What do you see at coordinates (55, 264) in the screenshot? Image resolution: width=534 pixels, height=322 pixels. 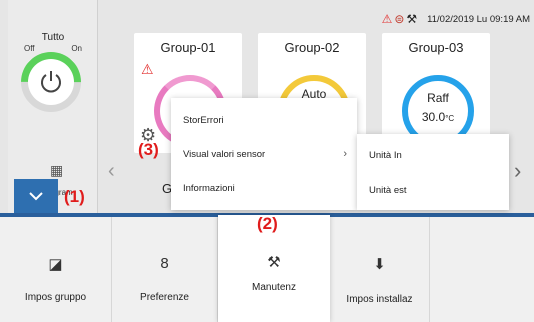 I see `group-settings-icon: ◪` at bounding box center [55, 264].